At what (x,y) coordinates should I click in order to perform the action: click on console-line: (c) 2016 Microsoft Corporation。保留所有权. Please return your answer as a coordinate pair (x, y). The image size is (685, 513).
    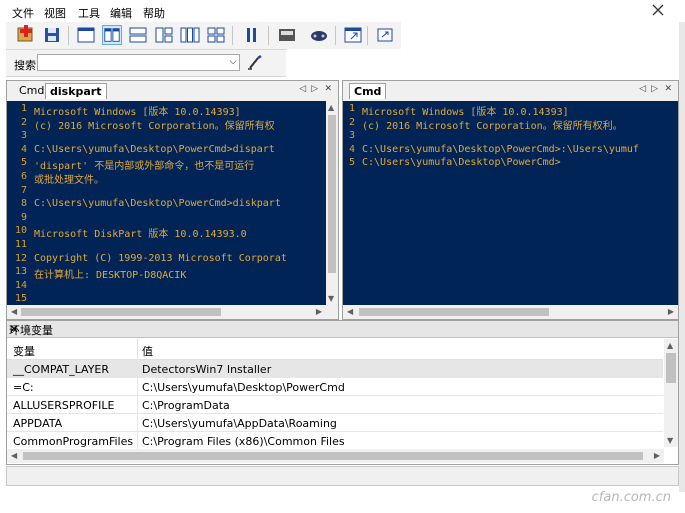
    Looking at the image, I should click on (154, 126).